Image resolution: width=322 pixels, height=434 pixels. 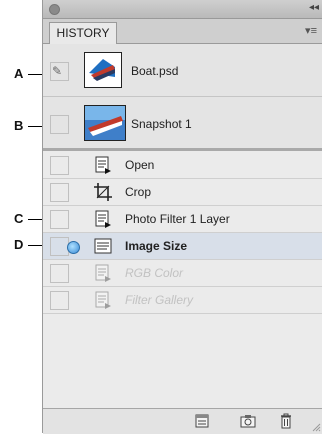 What do you see at coordinates (19, 73) in the screenshot?
I see `callout-letter: A` at bounding box center [19, 73].